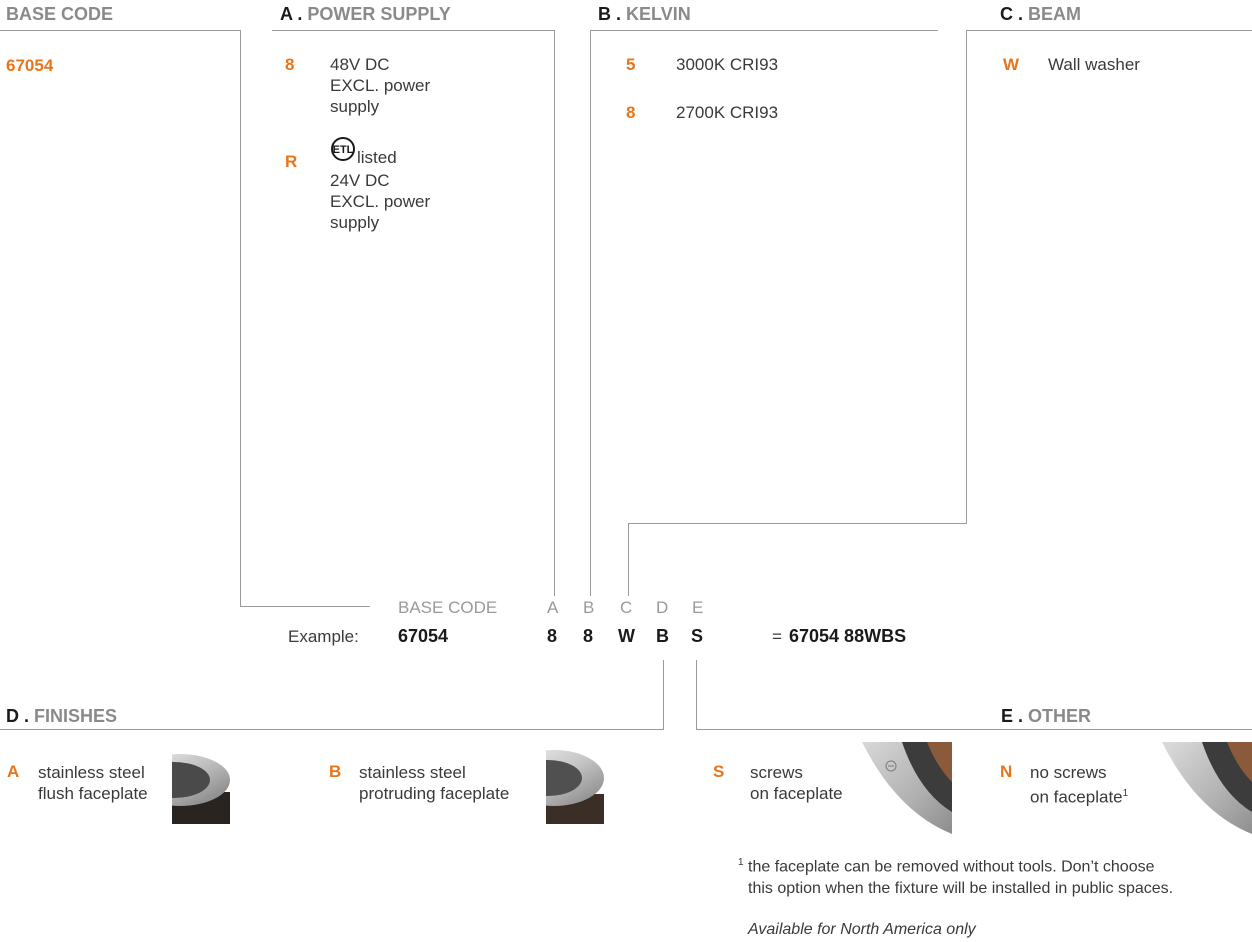  What do you see at coordinates (423, 636) in the screenshot?
I see `example-base-code: 67054` at bounding box center [423, 636].